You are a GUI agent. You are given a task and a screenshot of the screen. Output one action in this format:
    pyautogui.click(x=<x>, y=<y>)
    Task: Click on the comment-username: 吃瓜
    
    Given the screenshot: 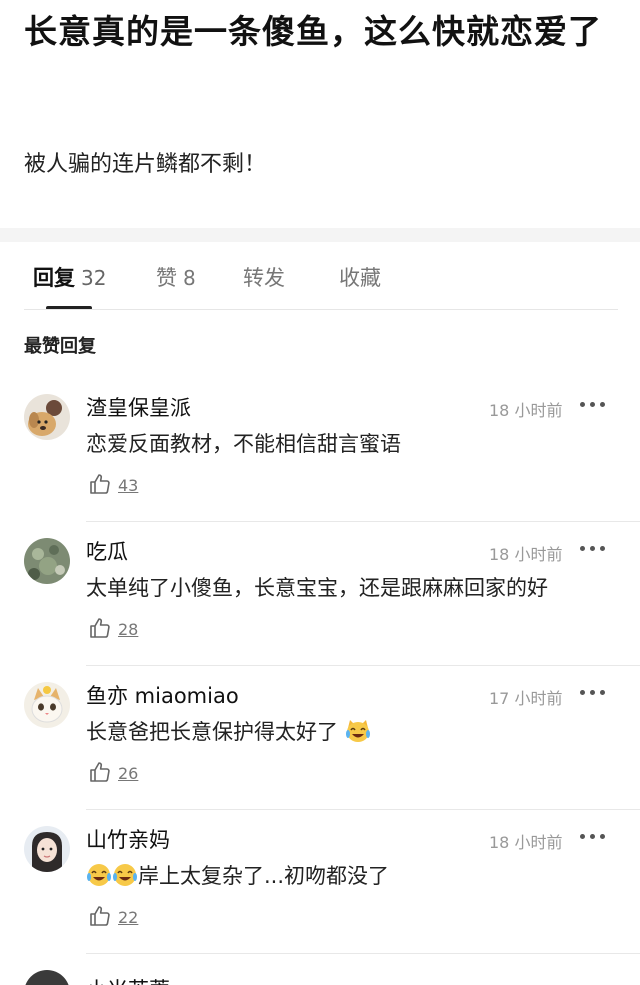 What is the action you would take?
    pyautogui.click(x=107, y=551)
    